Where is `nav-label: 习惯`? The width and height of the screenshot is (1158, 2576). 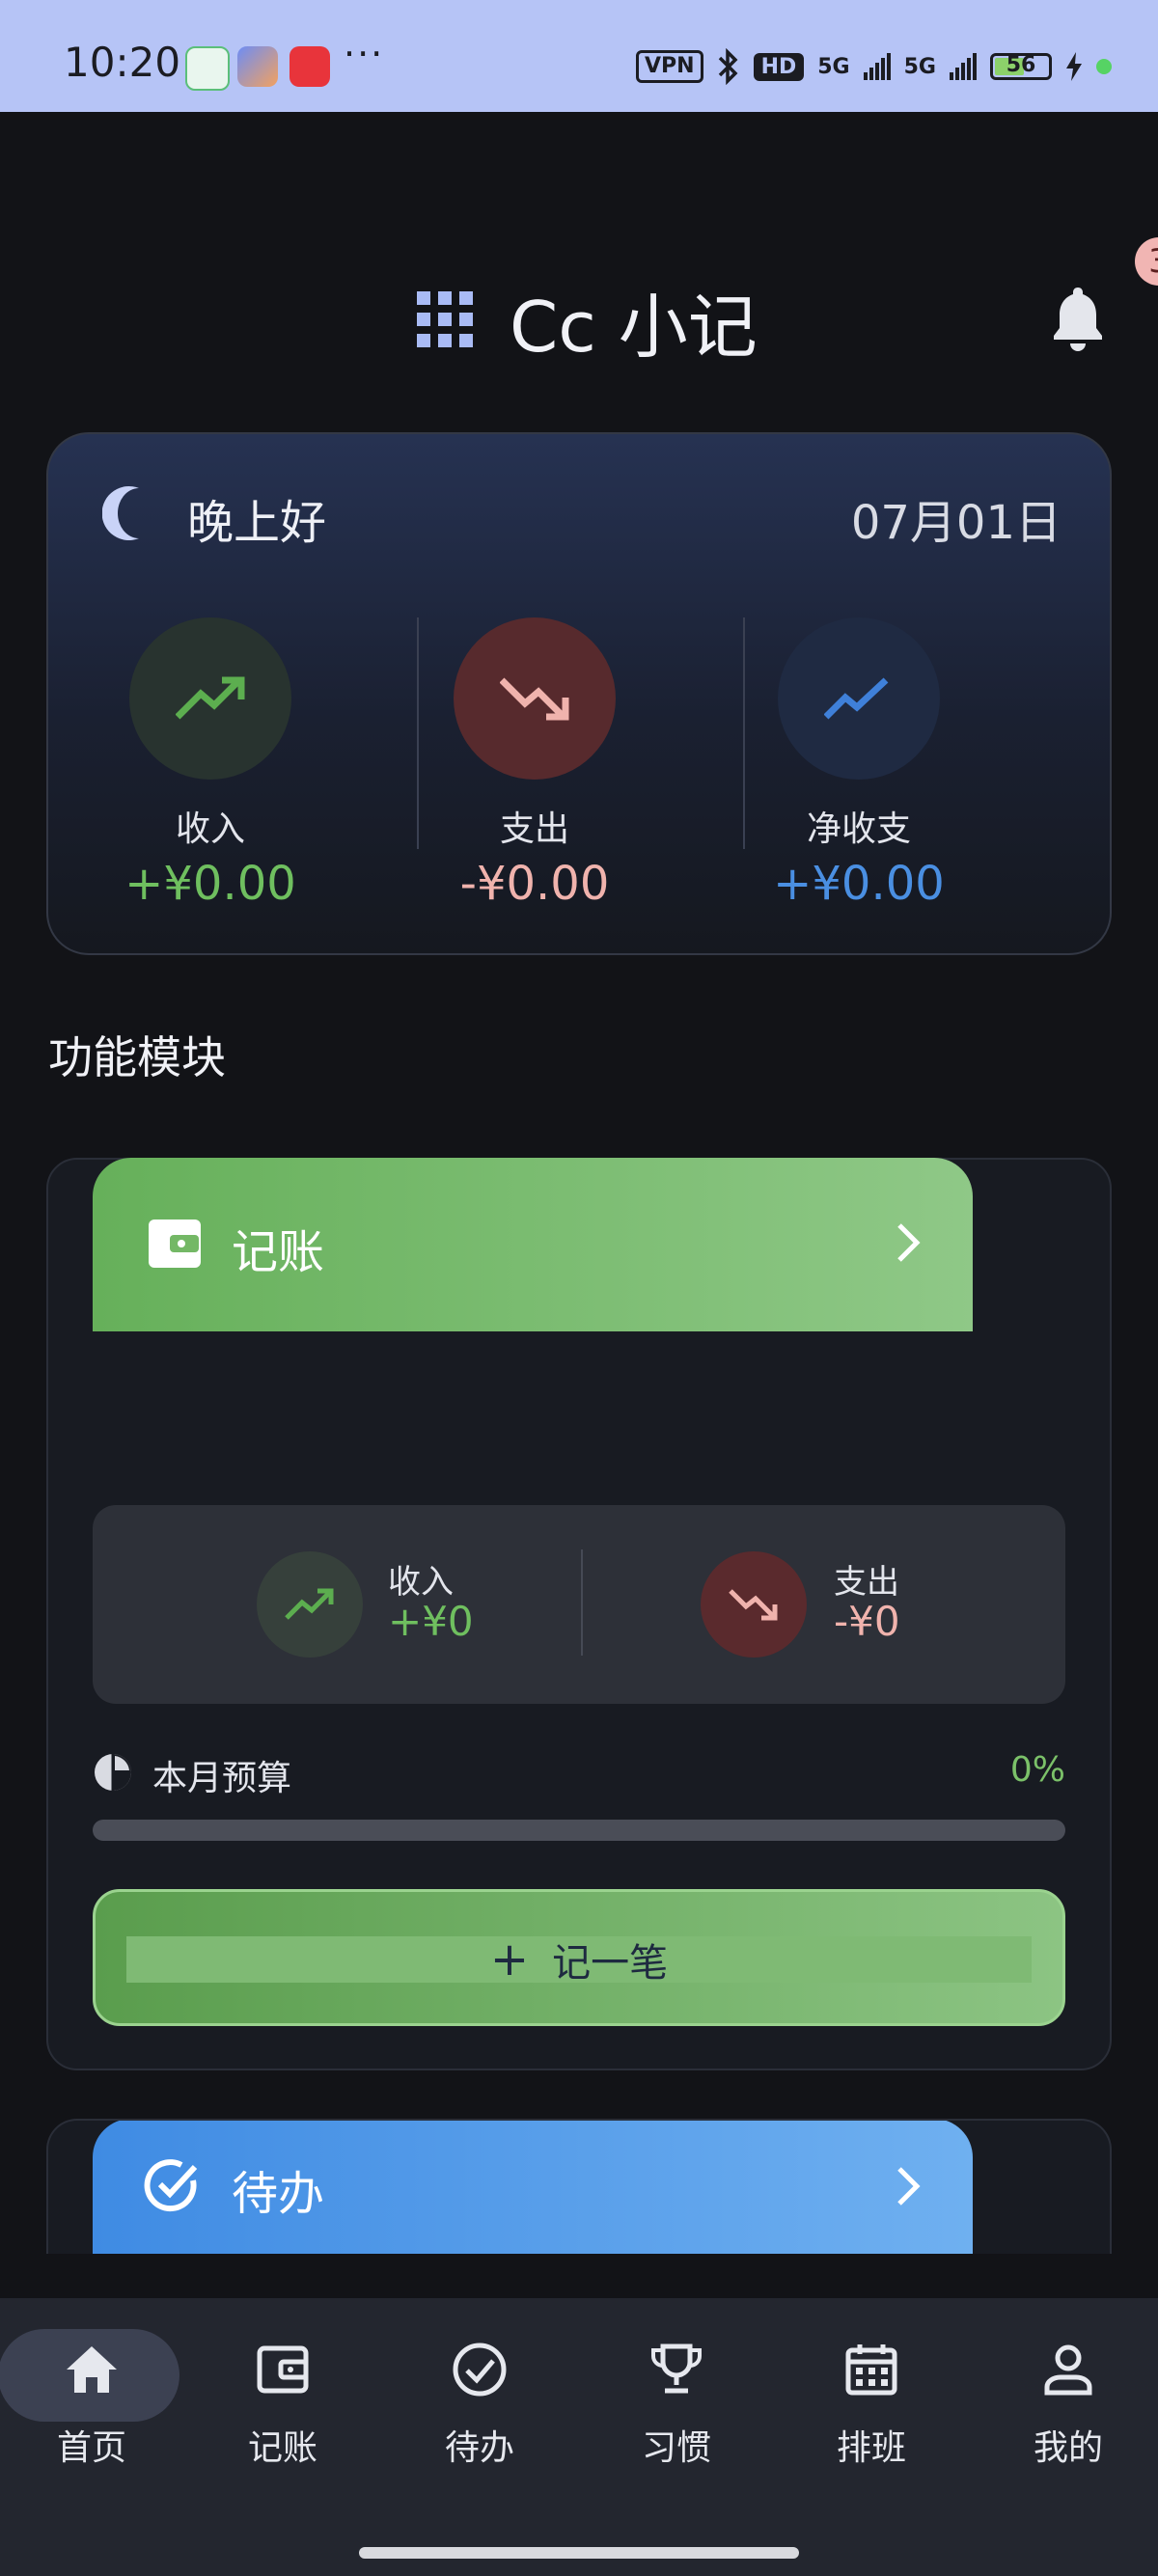
nav-label: 习惯 is located at coordinates (676, 2448).